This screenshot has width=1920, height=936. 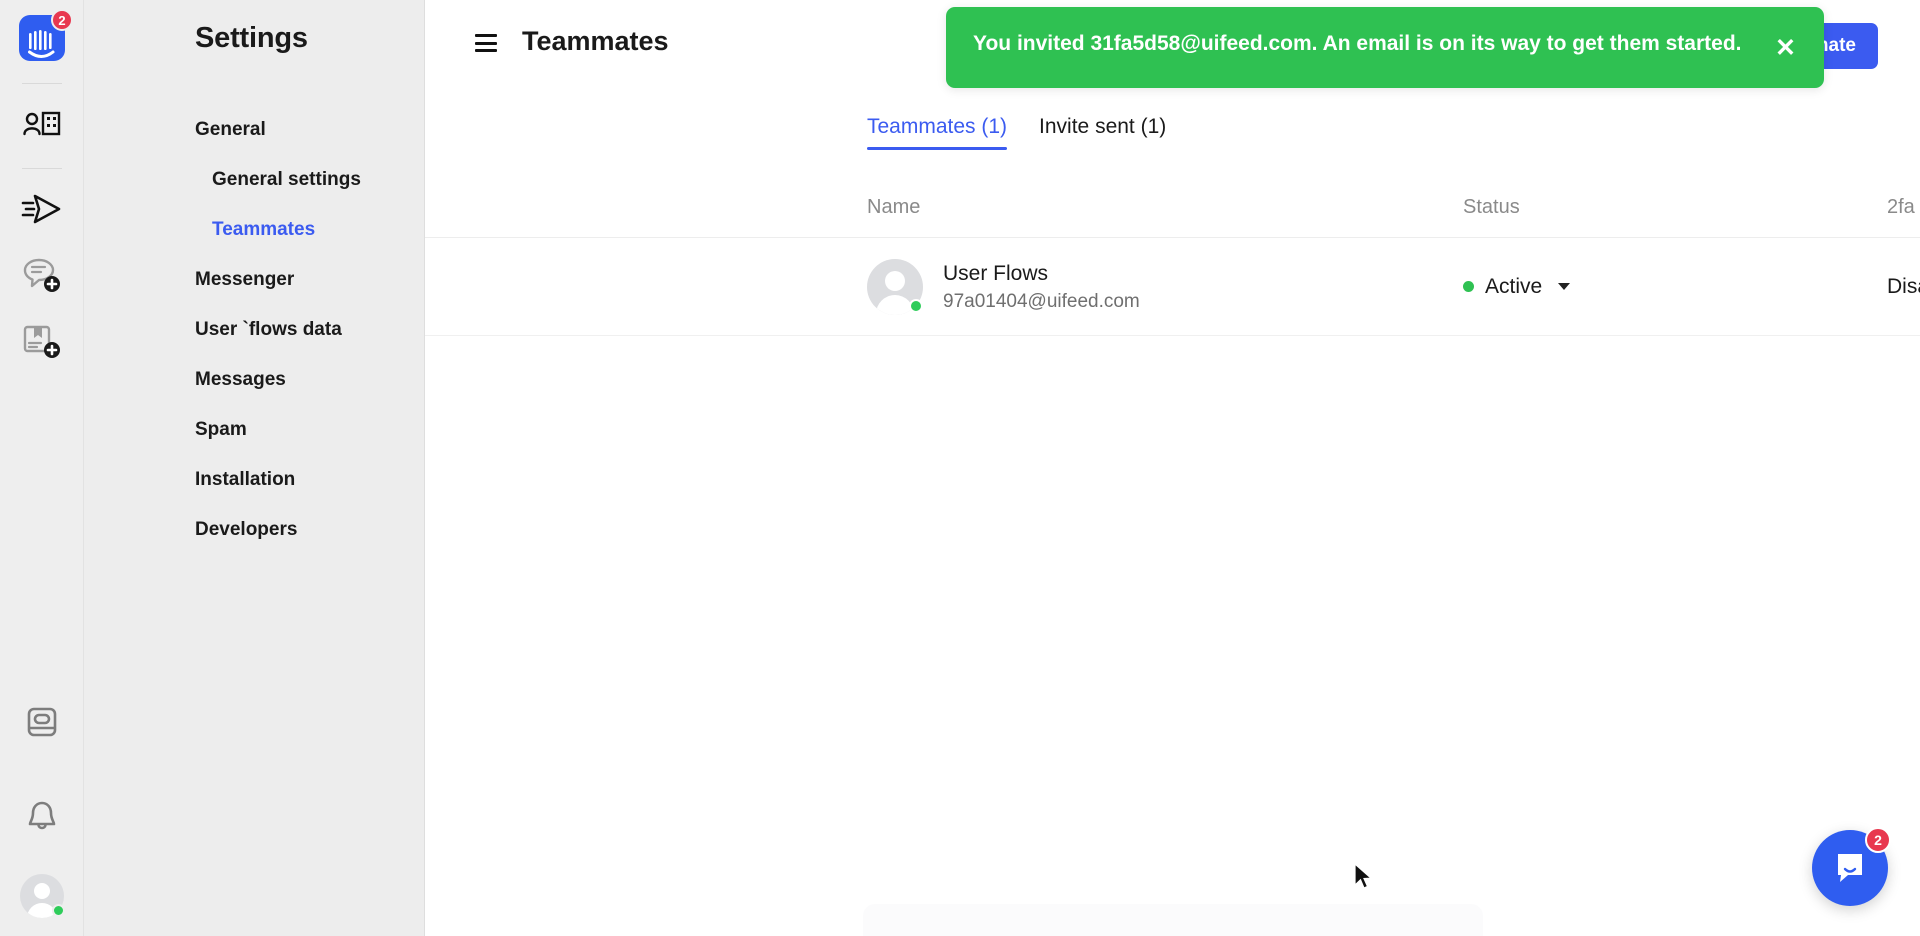 I want to click on cell-status: Active, so click(x=1675, y=287).